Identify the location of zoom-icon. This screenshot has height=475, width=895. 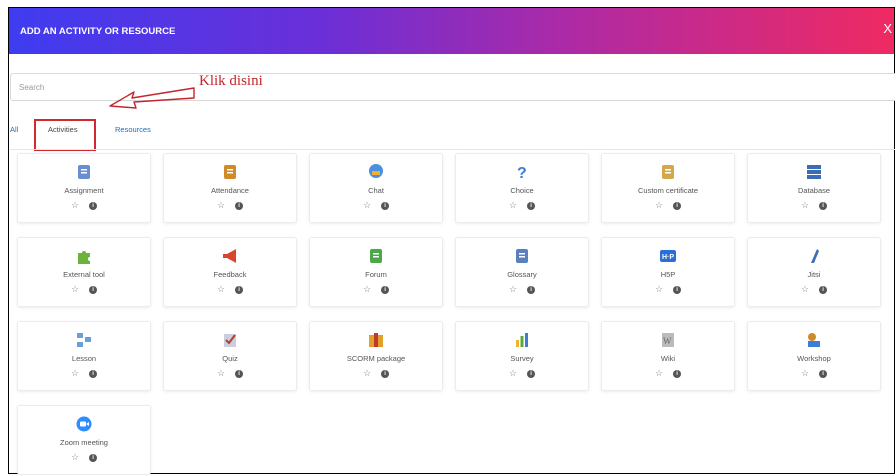
(84, 424).